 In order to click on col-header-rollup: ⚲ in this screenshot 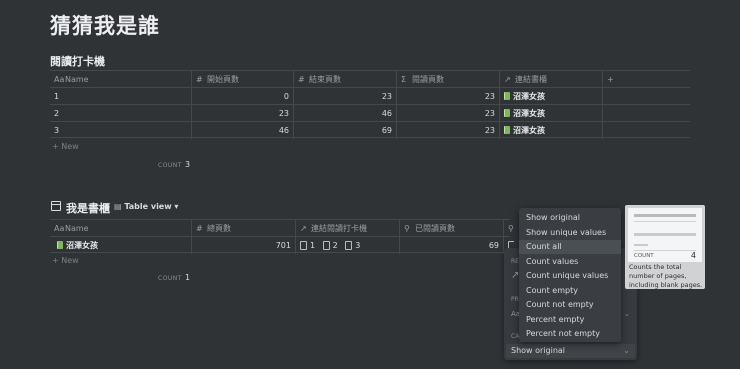, I will do `click(509, 228)`.